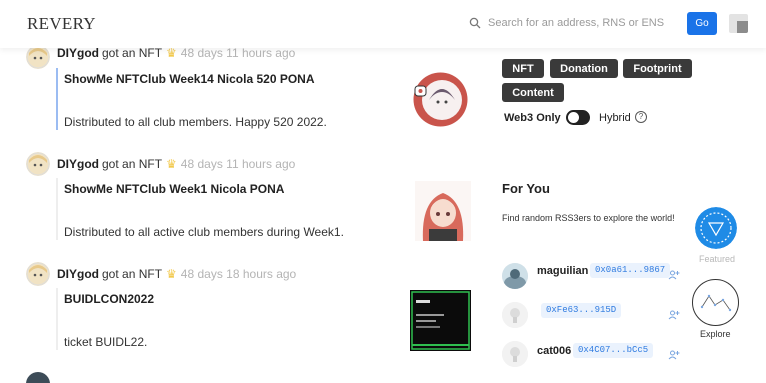 The image size is (766, 383). Describe the element at coordinates (238, 274) in the screenshot. I see `feed-time: 48 days 18 hours ago` at that location.